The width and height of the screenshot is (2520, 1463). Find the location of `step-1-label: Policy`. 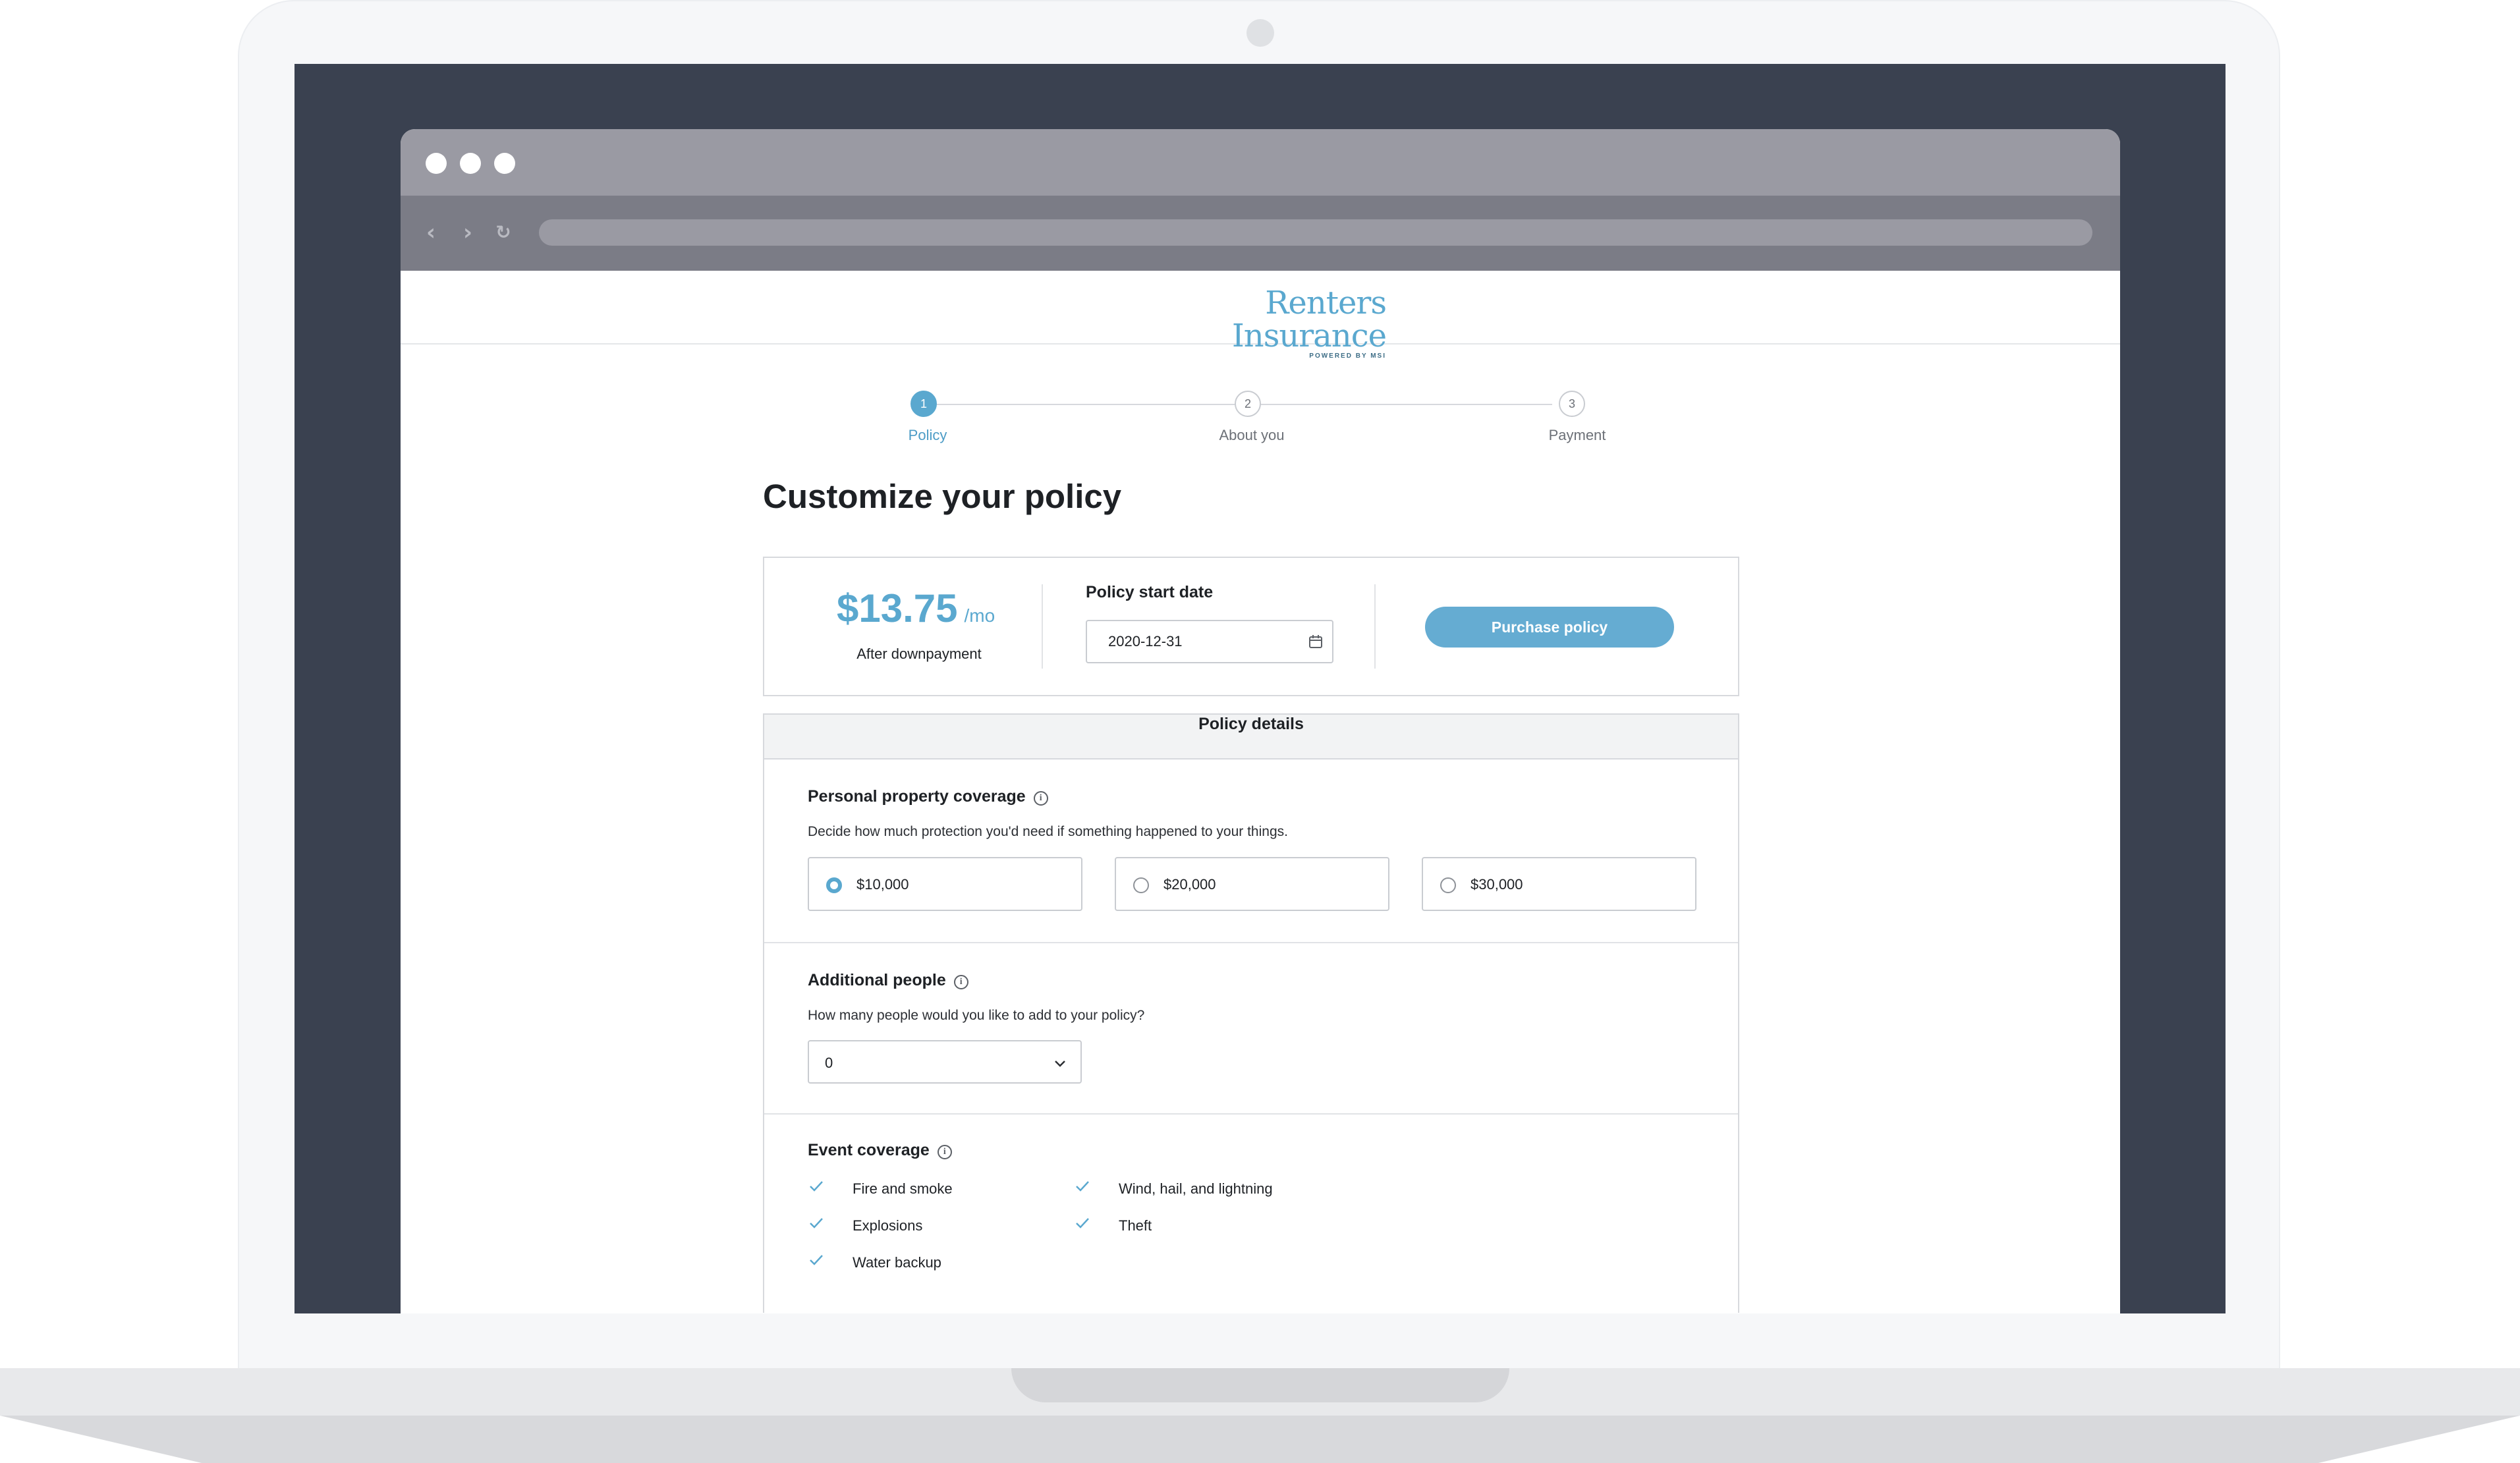

step-1-label: Policy is located at coordinates (928, 436).